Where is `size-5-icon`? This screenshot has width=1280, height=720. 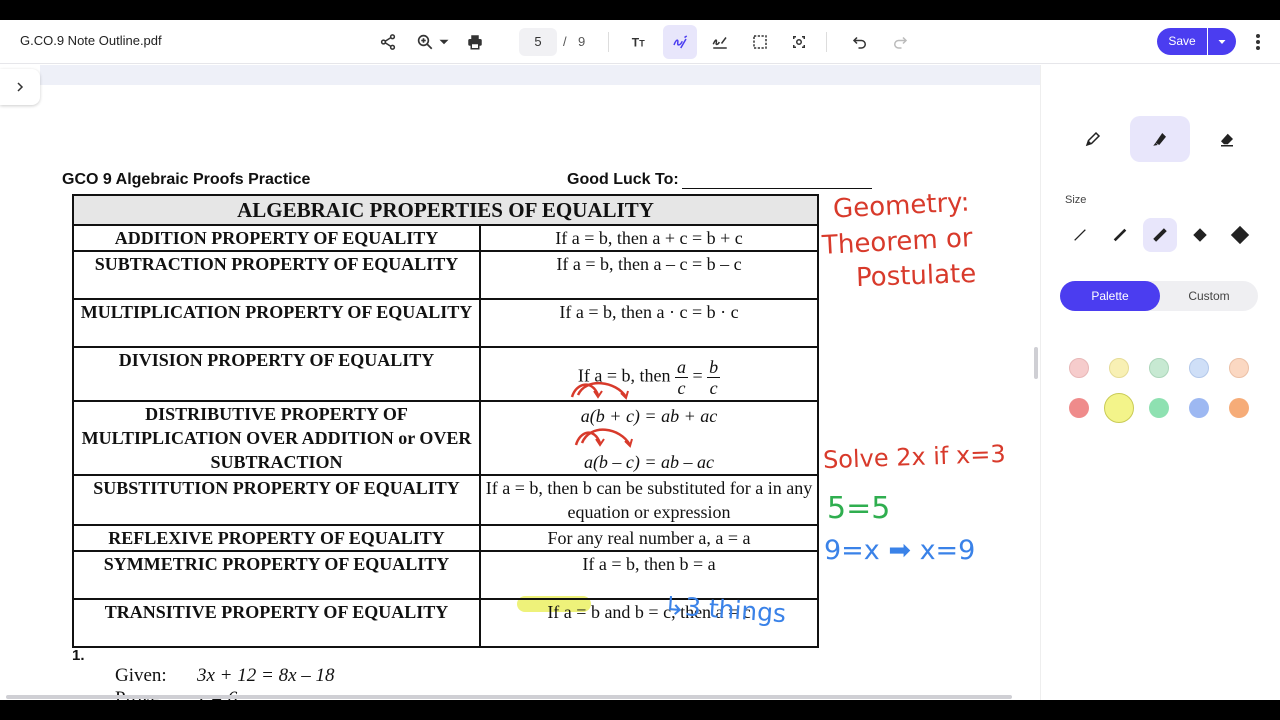 size-5-icon is located at coordinates (1240, 235).